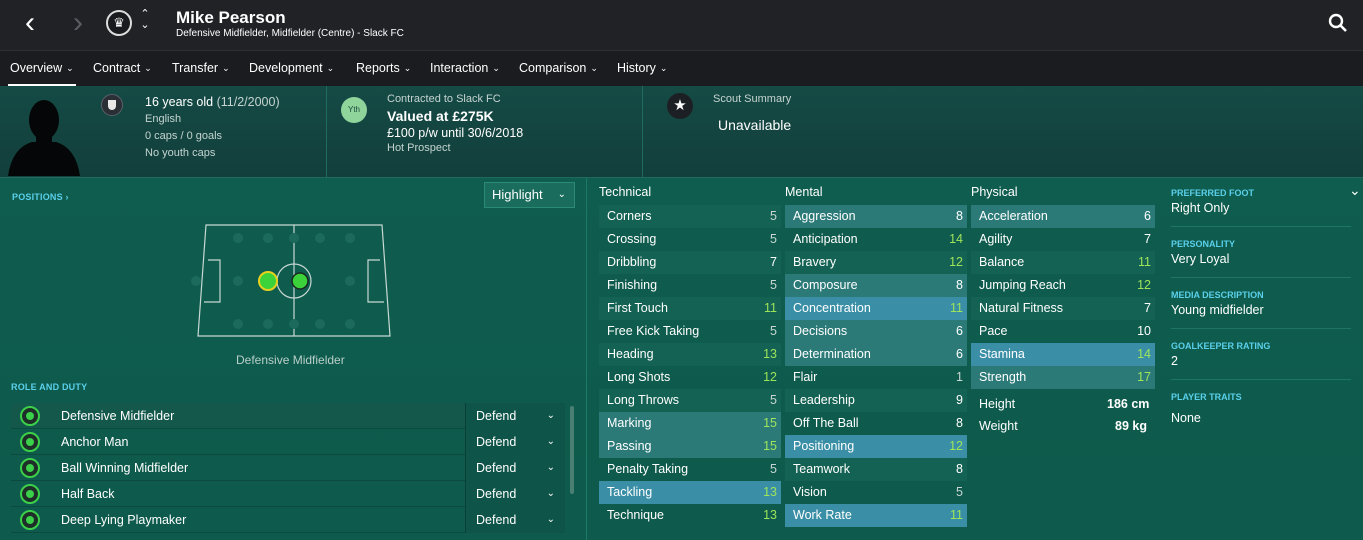 Image resolution: width=1363 pixels, height=540 pixels. Describe the element at coordinates (42, 69) in the screenshot. I see `tab-overview: Overview ⌄` at that location.